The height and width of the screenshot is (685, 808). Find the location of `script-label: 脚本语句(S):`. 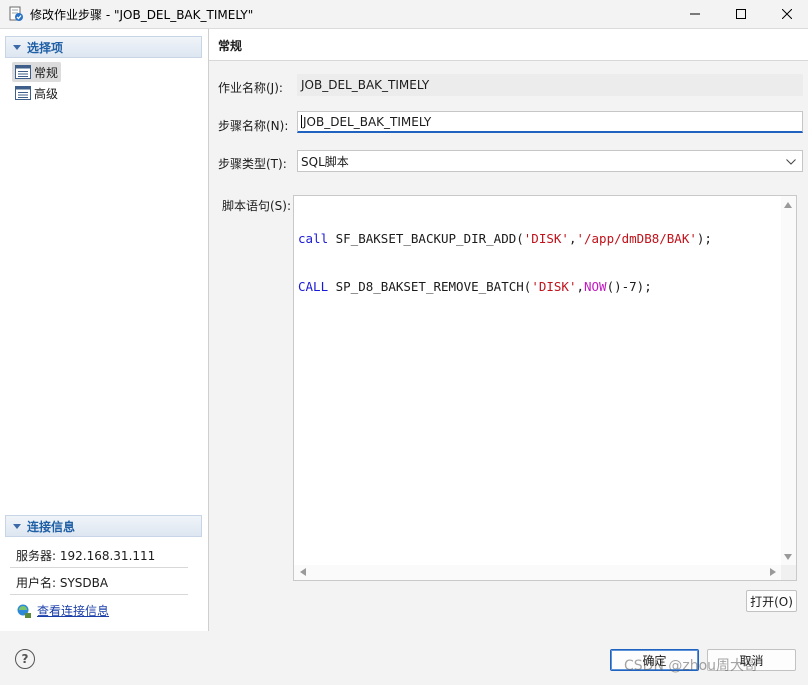

script-label: 脚本语句(S): is located at coordinates (257, 206).